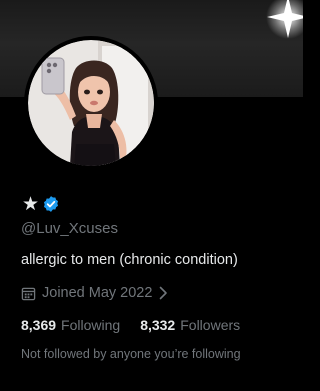 This screenshot has height=391, width=320. What do you see at coordinates (51, 204) in the screenshot?
I see `verified-badge-icon` at bounding box center [51, 204].